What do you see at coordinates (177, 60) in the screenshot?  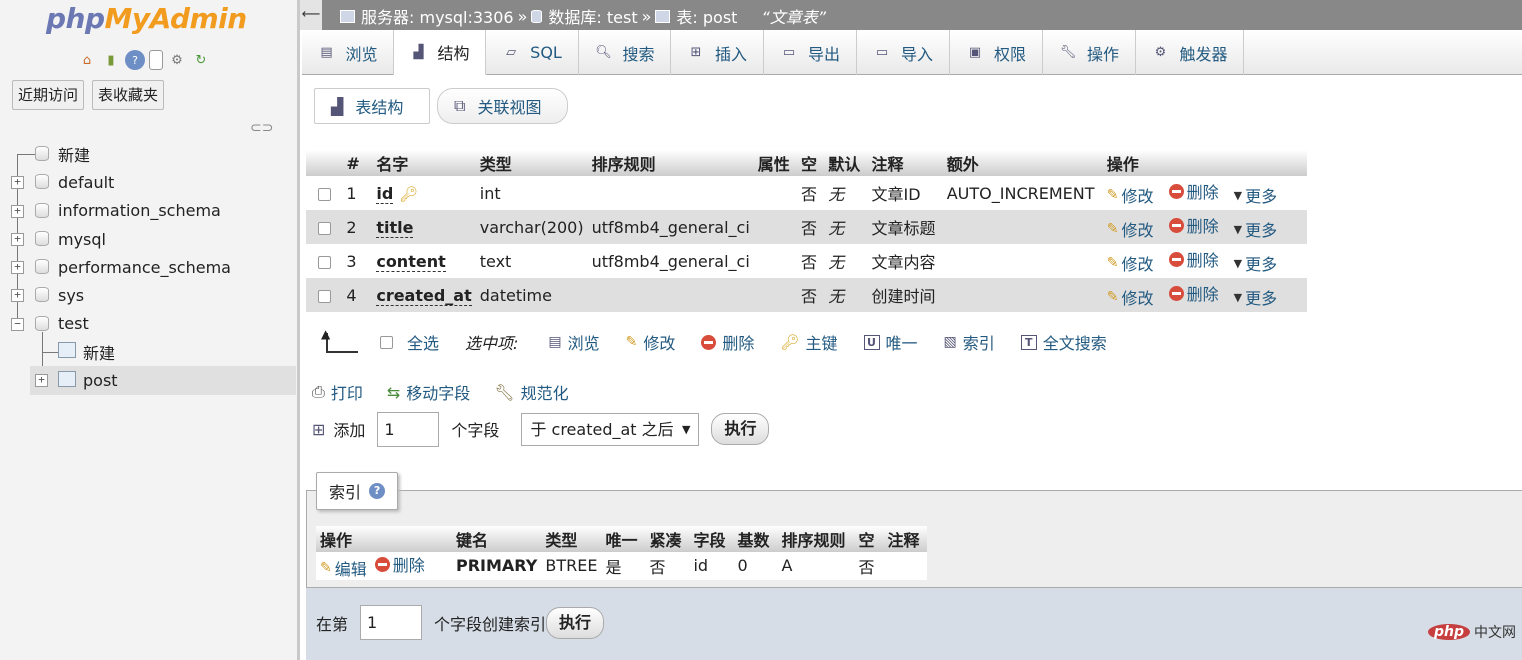 I see `settings-icon: ⚙` at bounding box center [177, 60].